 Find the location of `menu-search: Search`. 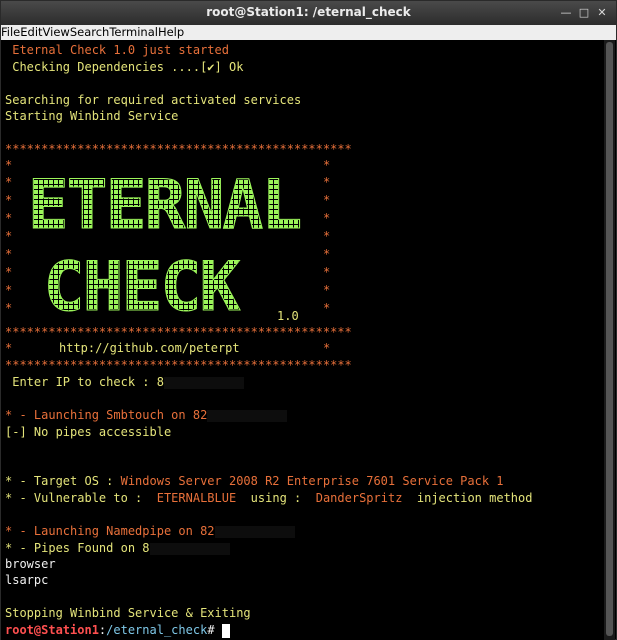

menu-search: Search is located at coordinates (90, 32).